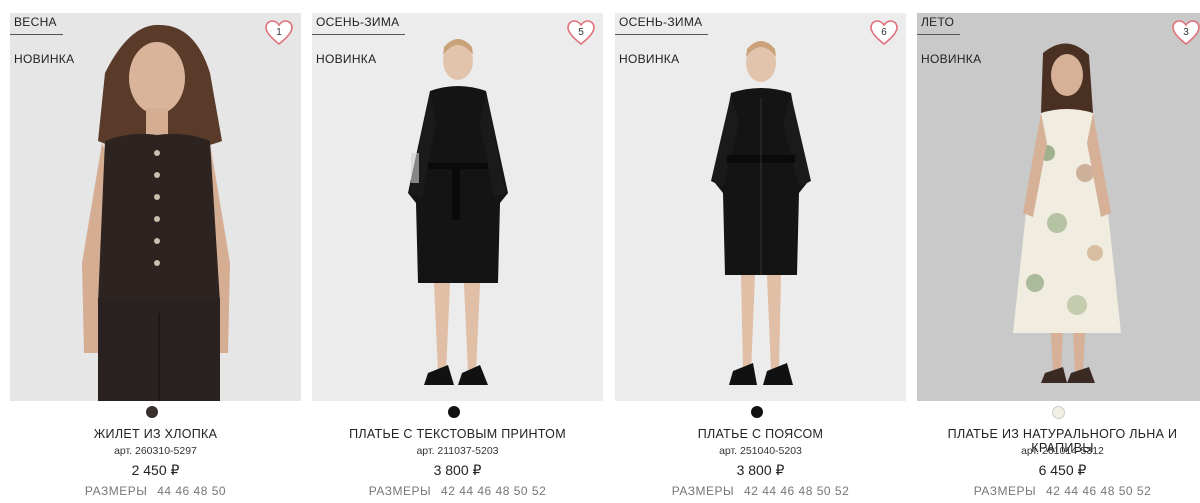  What do you see at coordinates (457, 434) in the screenshot?
I see `product-title: ПЛАТЬЕ С ТЕКСТОВЫМ ПРИНТОМ` at bounding box center [457, 434].